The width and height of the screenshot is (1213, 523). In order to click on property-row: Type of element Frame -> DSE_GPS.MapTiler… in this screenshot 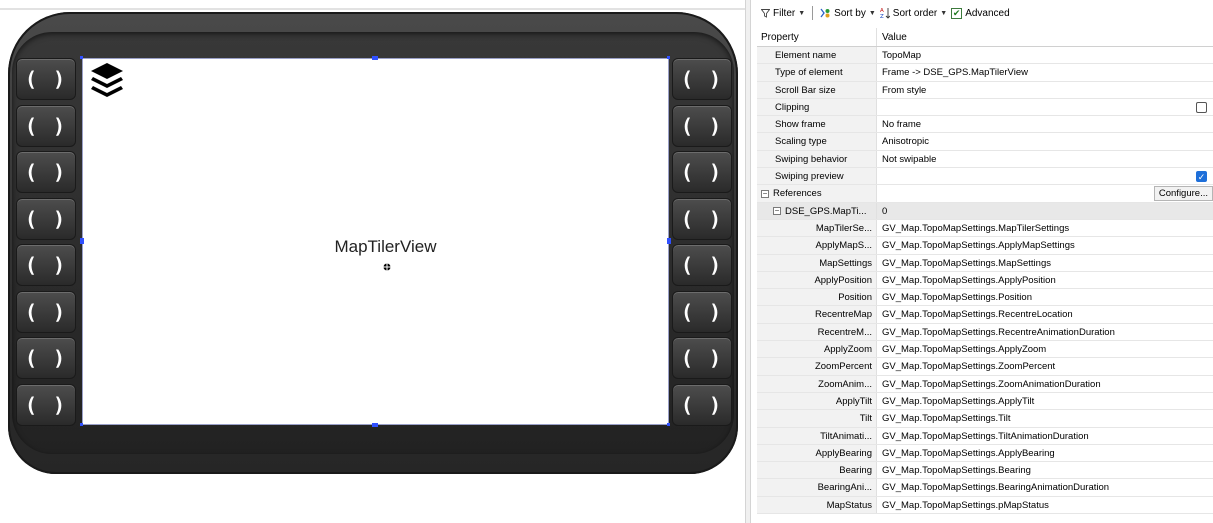, I will do `click(985, 73)`.